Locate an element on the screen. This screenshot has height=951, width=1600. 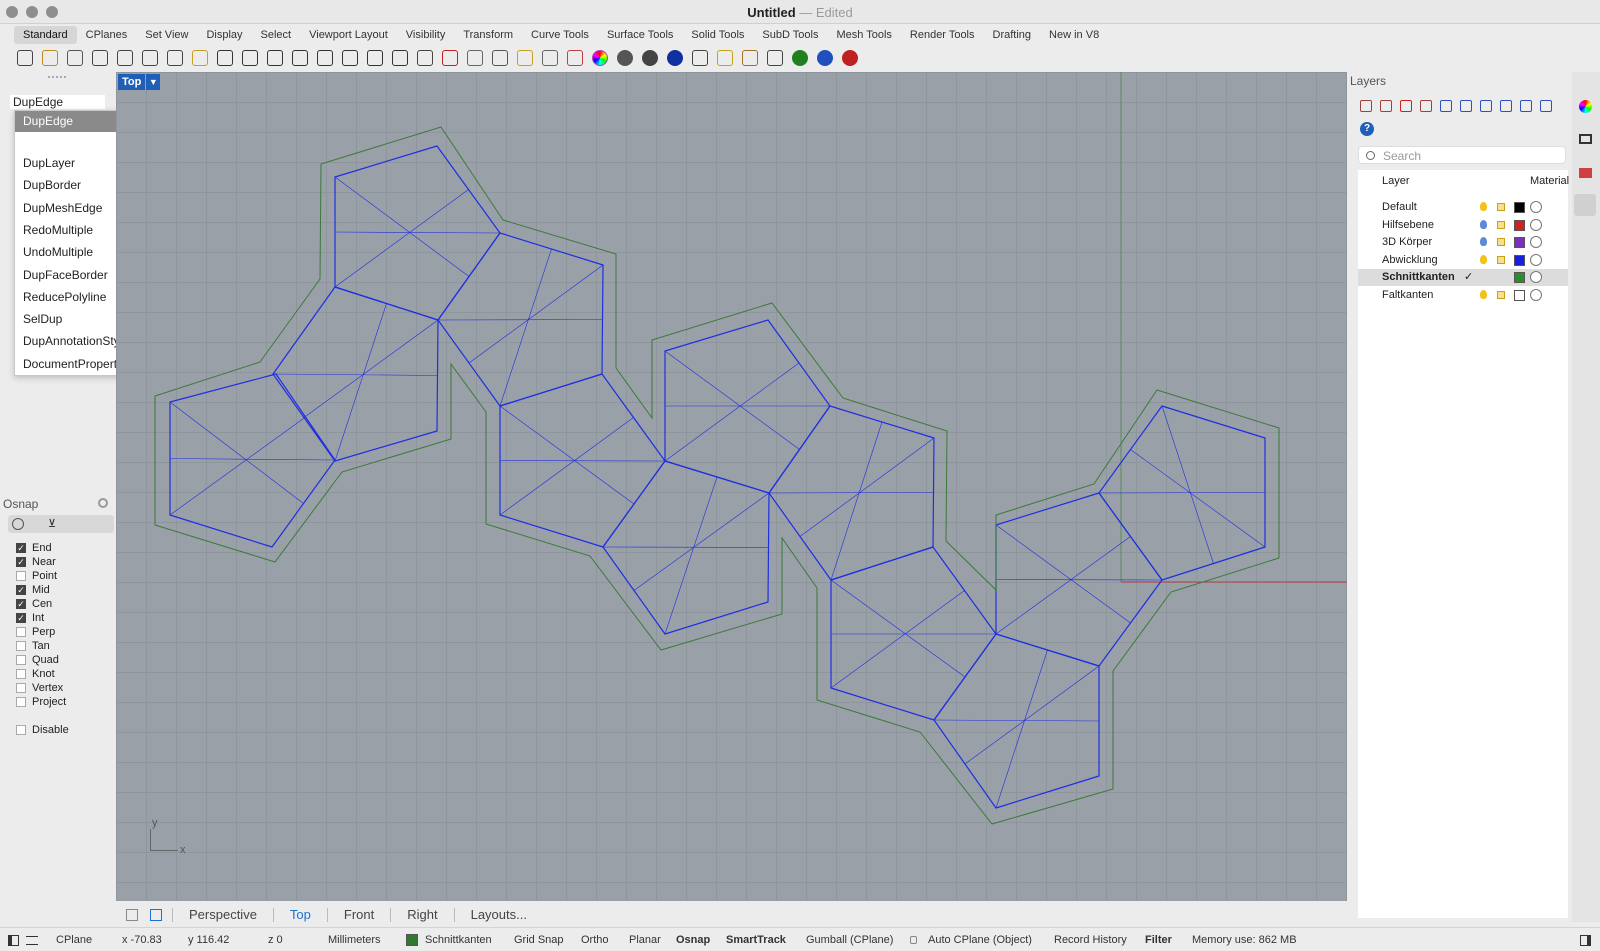
cplane-label: CPlane is located at coordinates (74, 940).